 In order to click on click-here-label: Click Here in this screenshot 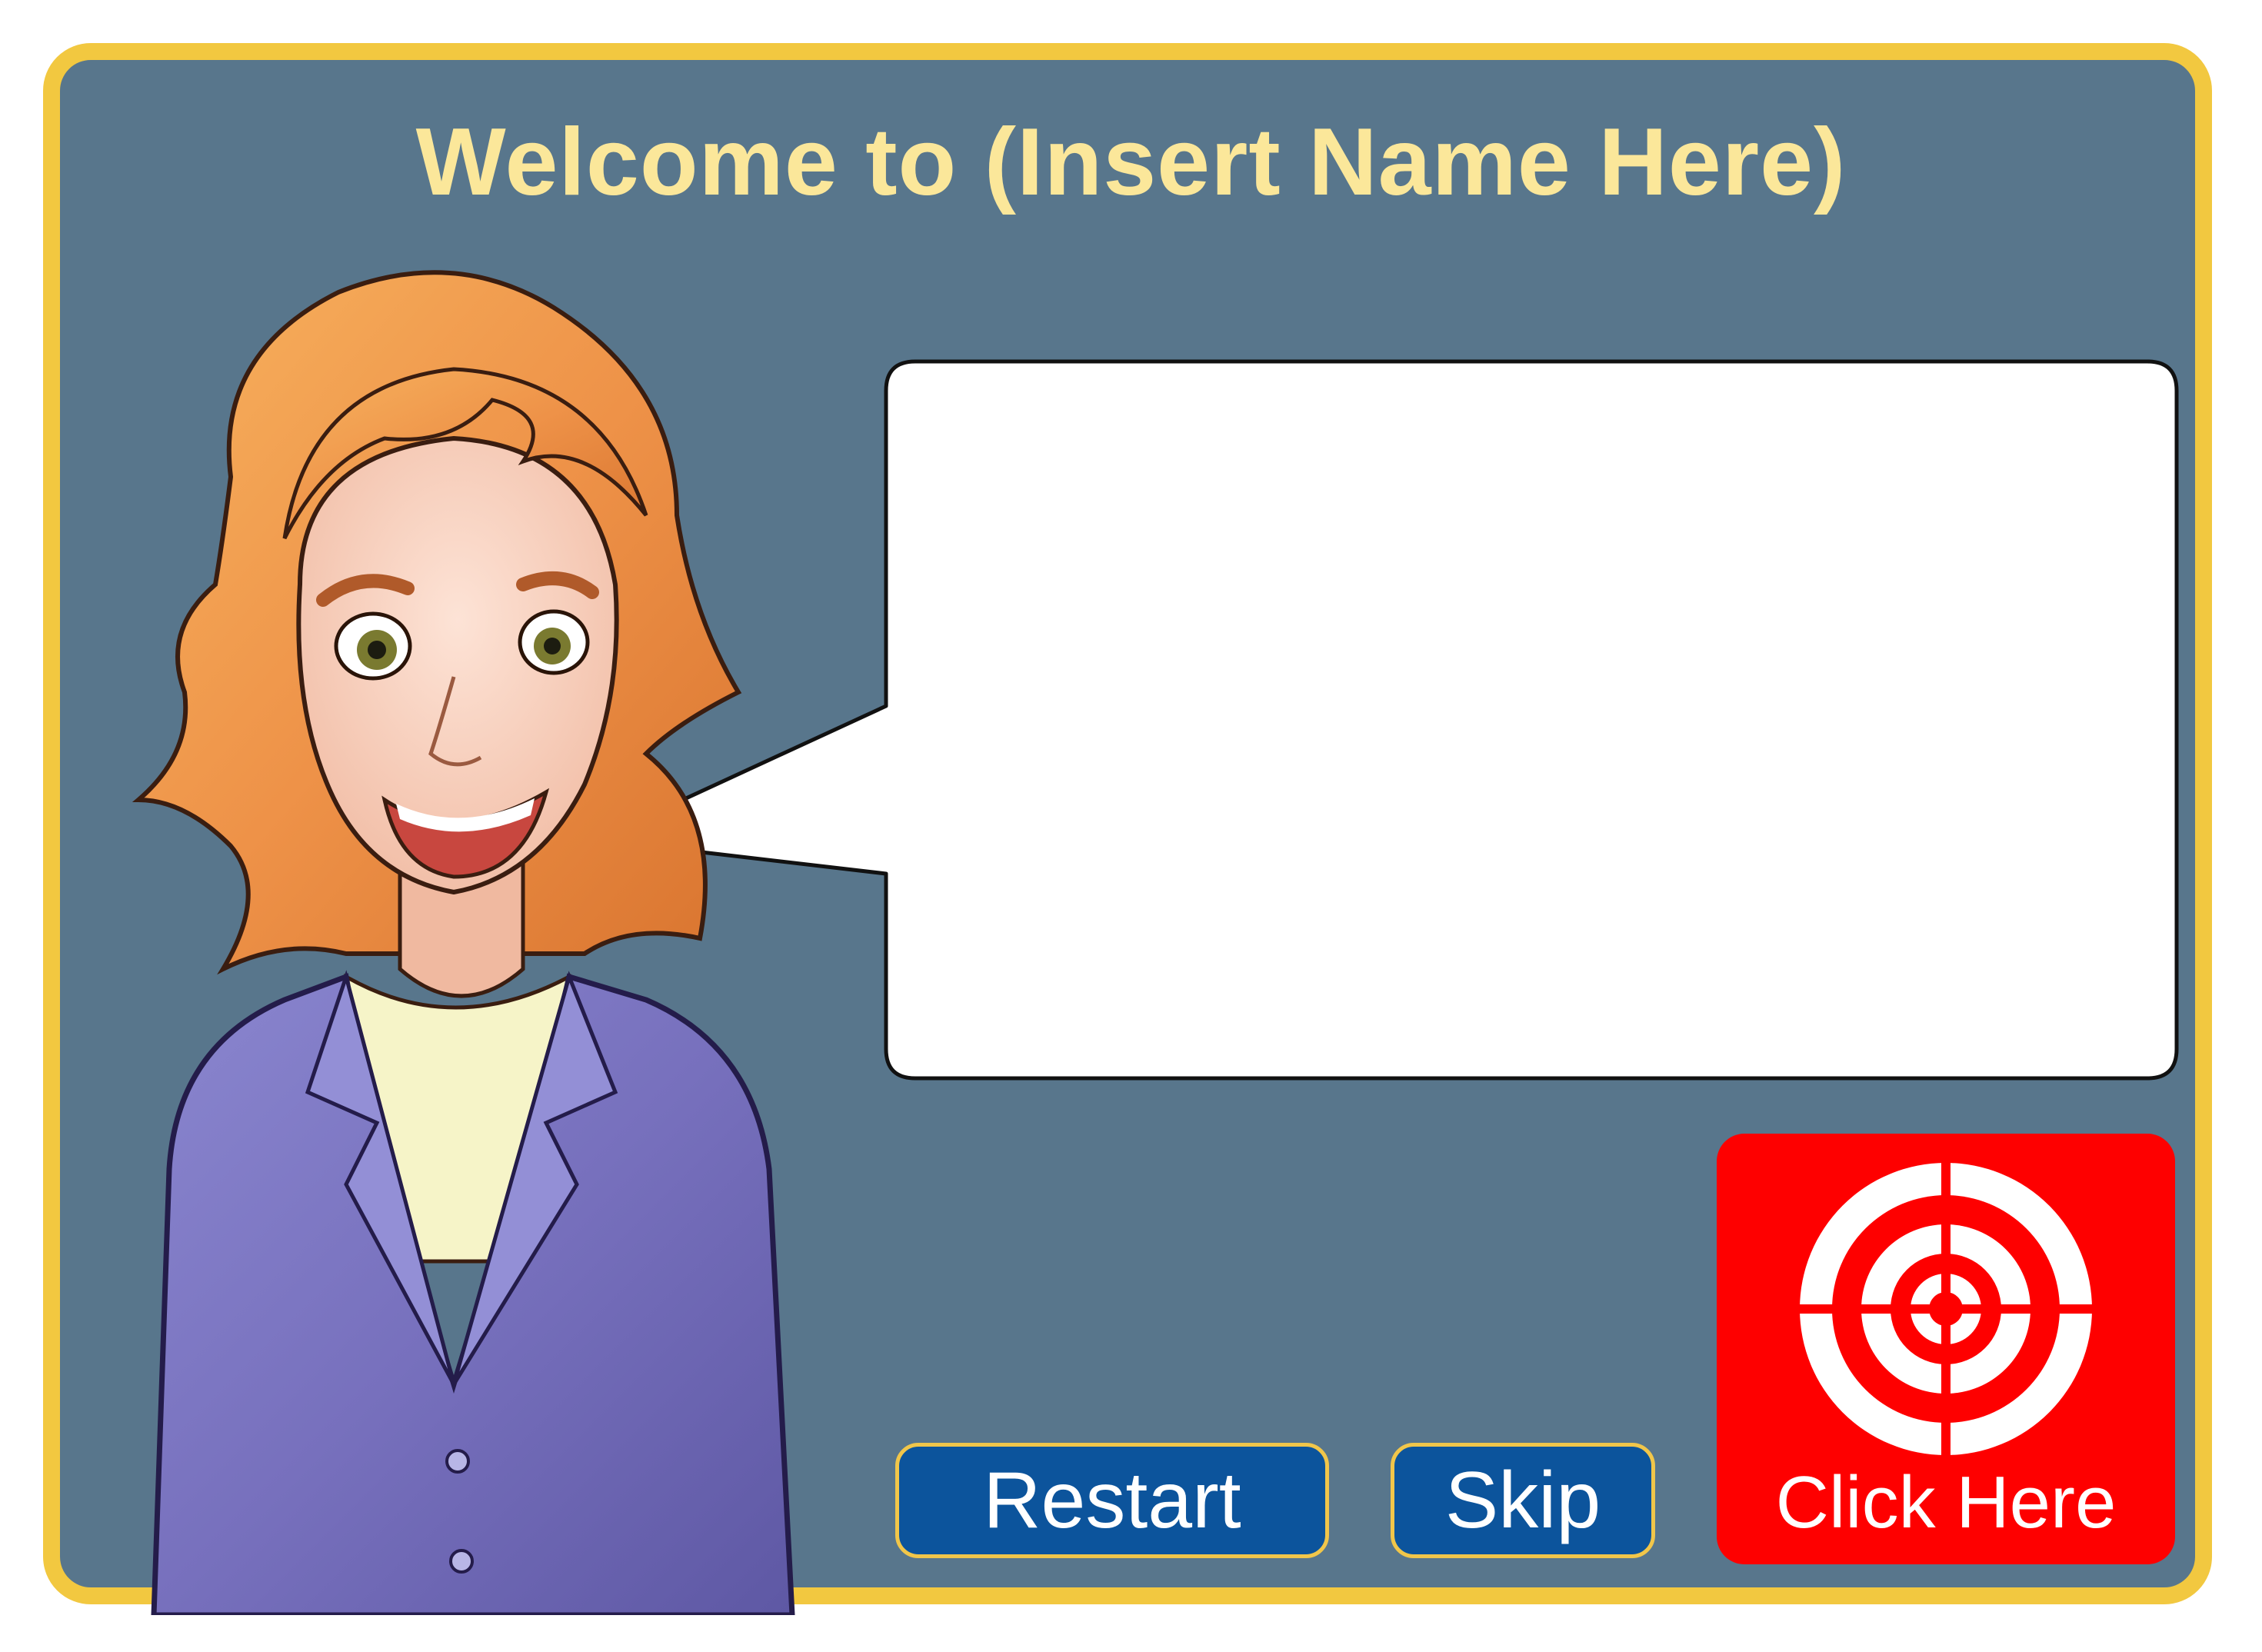, I will do `click(1946, 1503)`.